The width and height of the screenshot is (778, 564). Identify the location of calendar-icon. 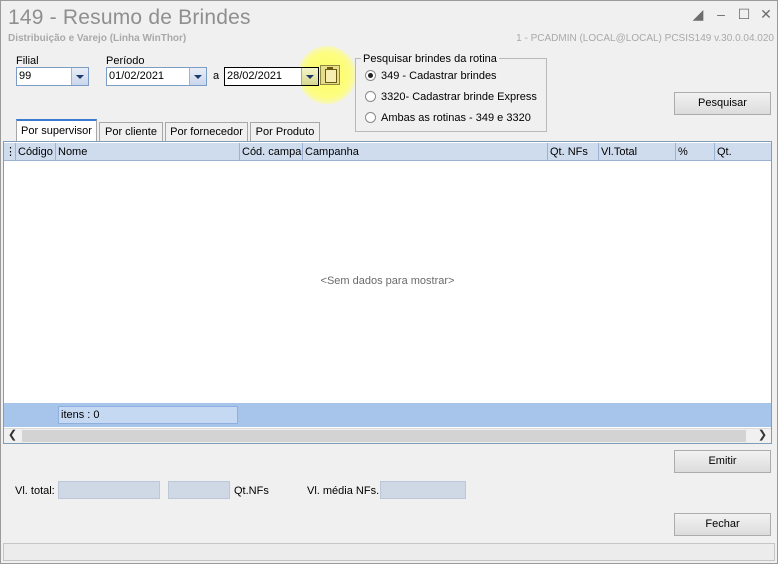
(330, 75).